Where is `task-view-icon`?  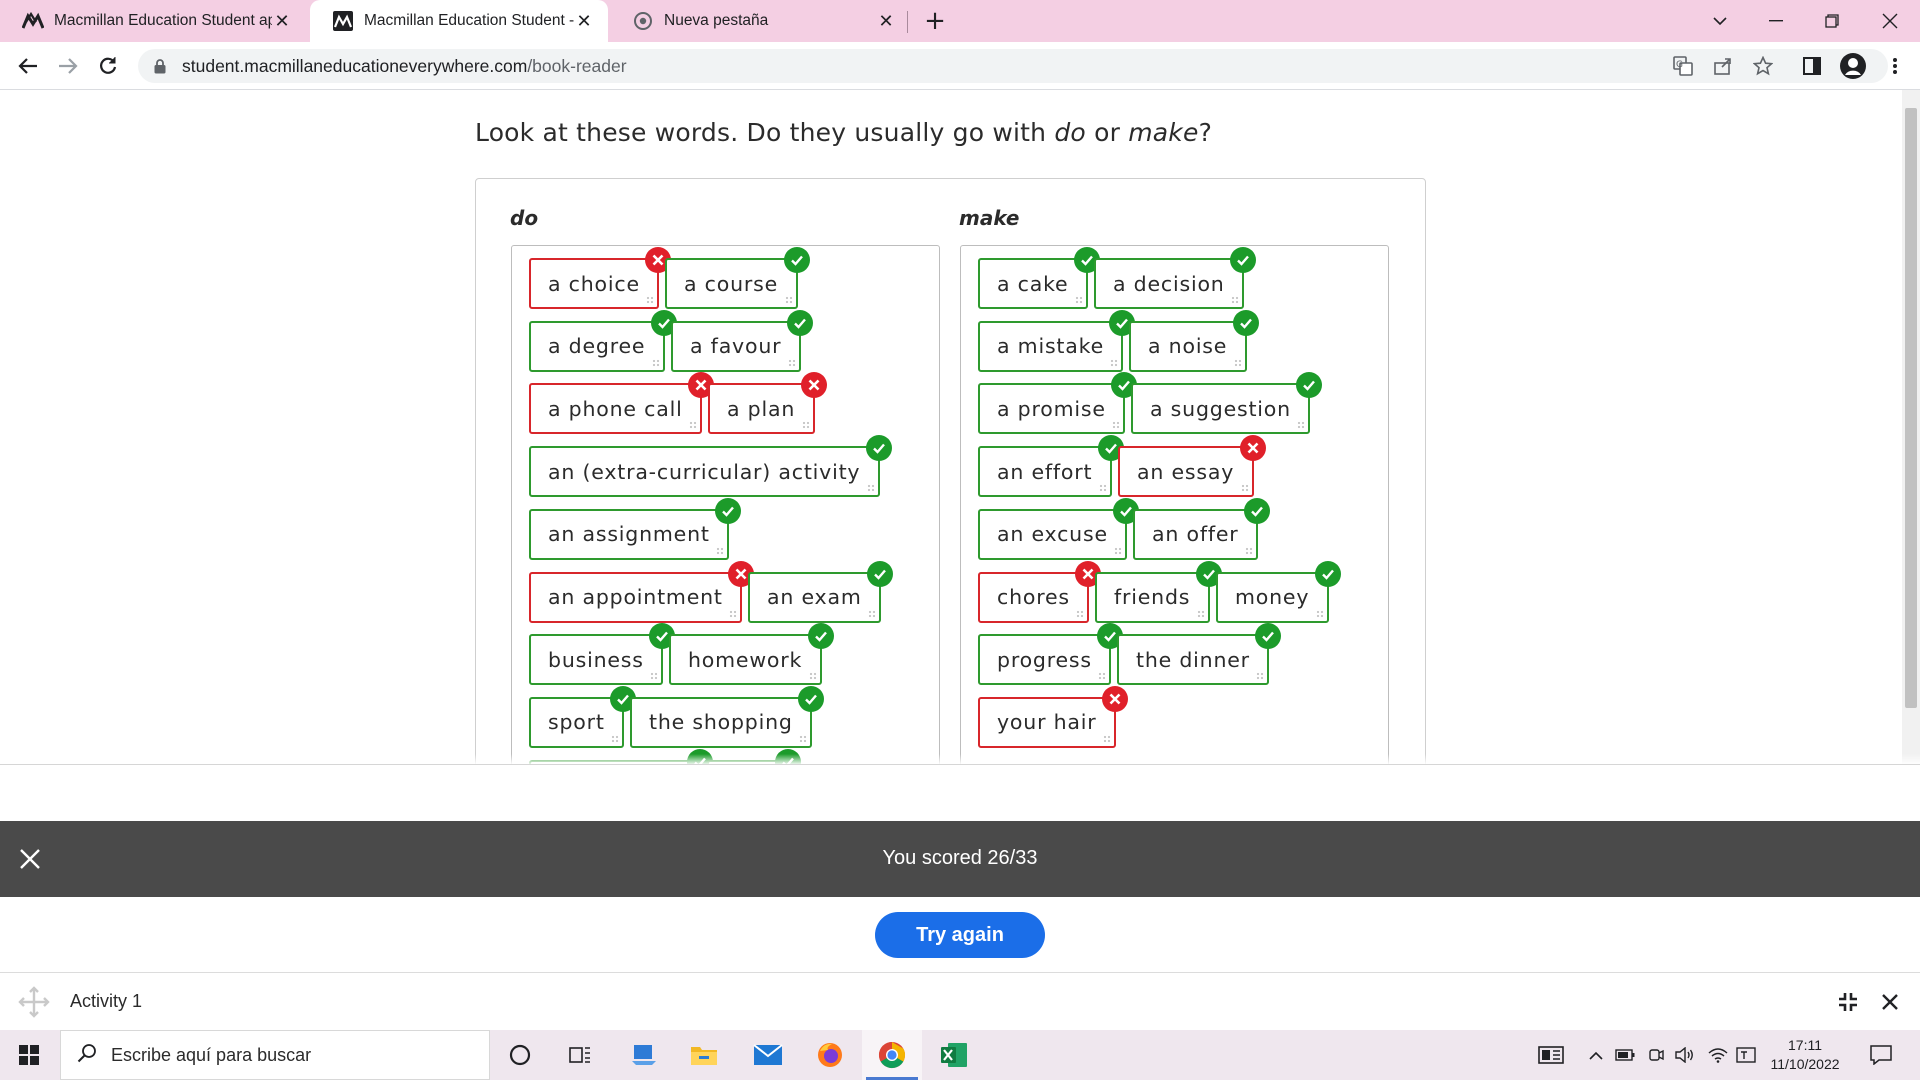
task-view-icon is located at coordinates (580, 1055).